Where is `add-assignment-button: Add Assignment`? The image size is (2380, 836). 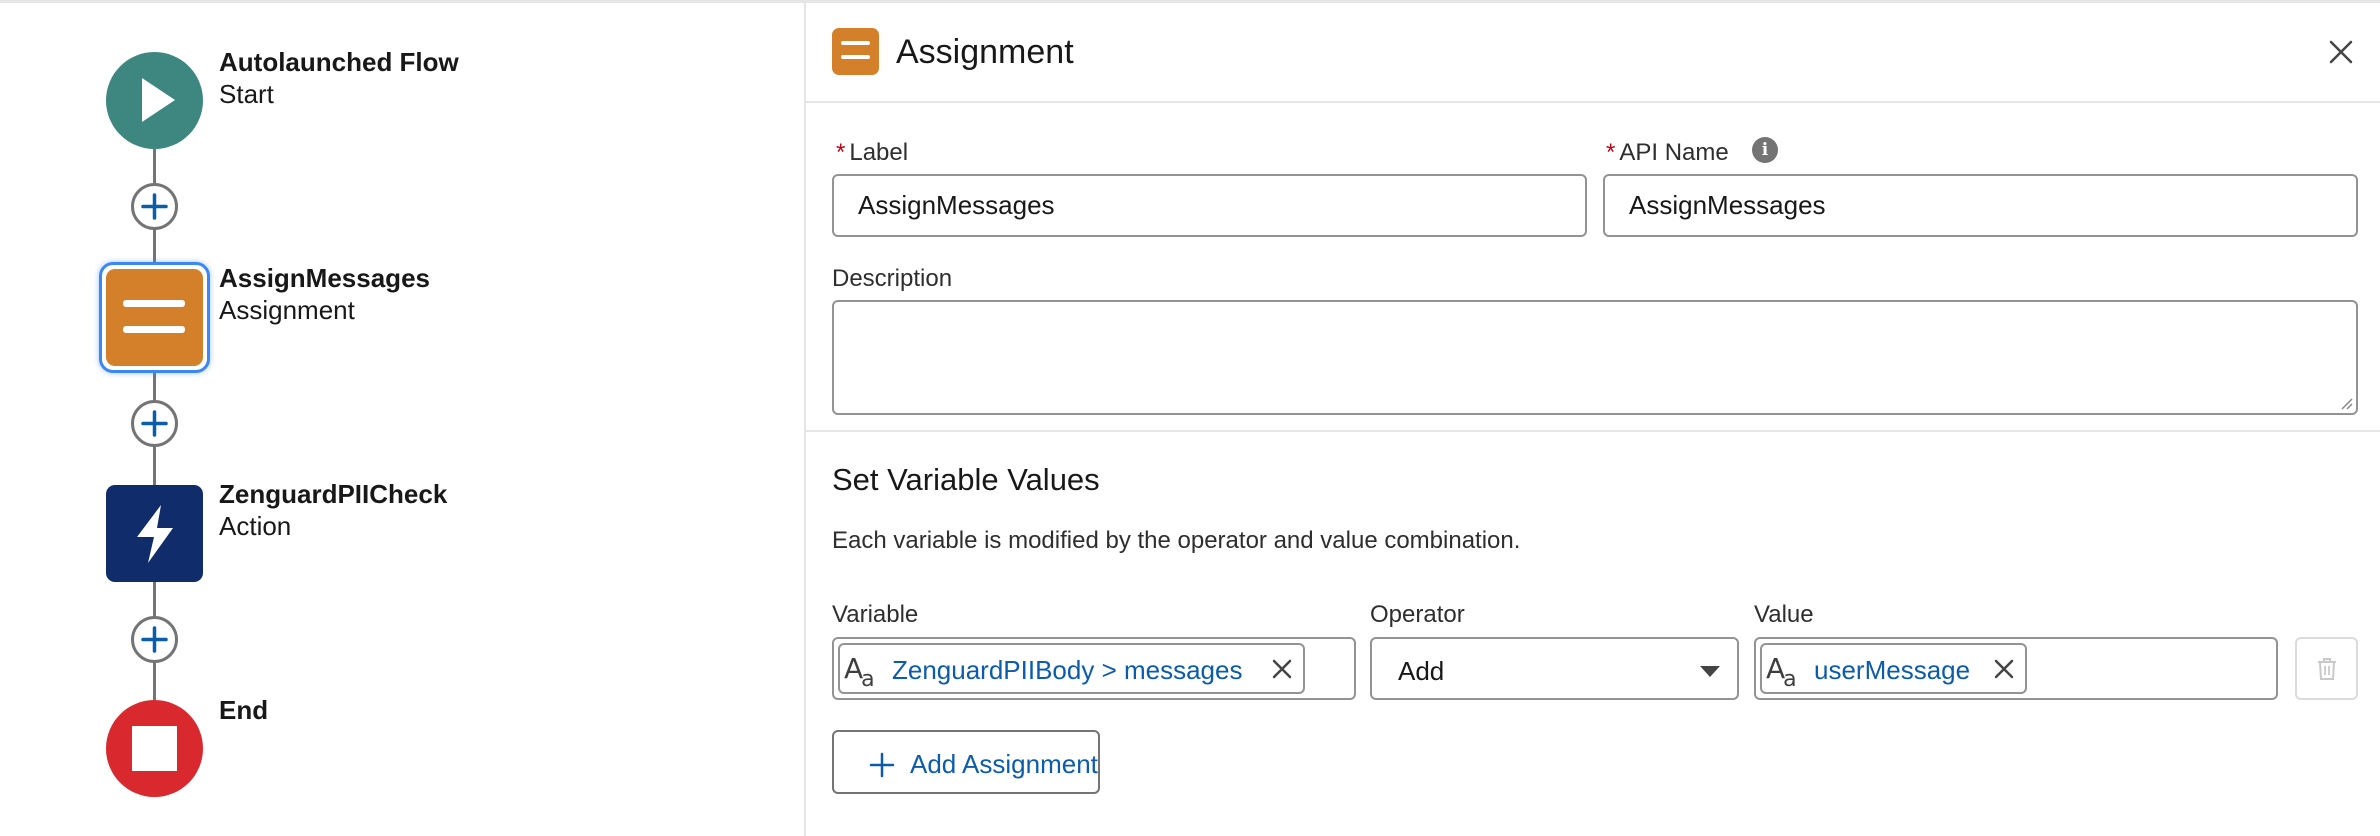 add-assignment-button: Add Assignment is located at coordinates (966, 762).